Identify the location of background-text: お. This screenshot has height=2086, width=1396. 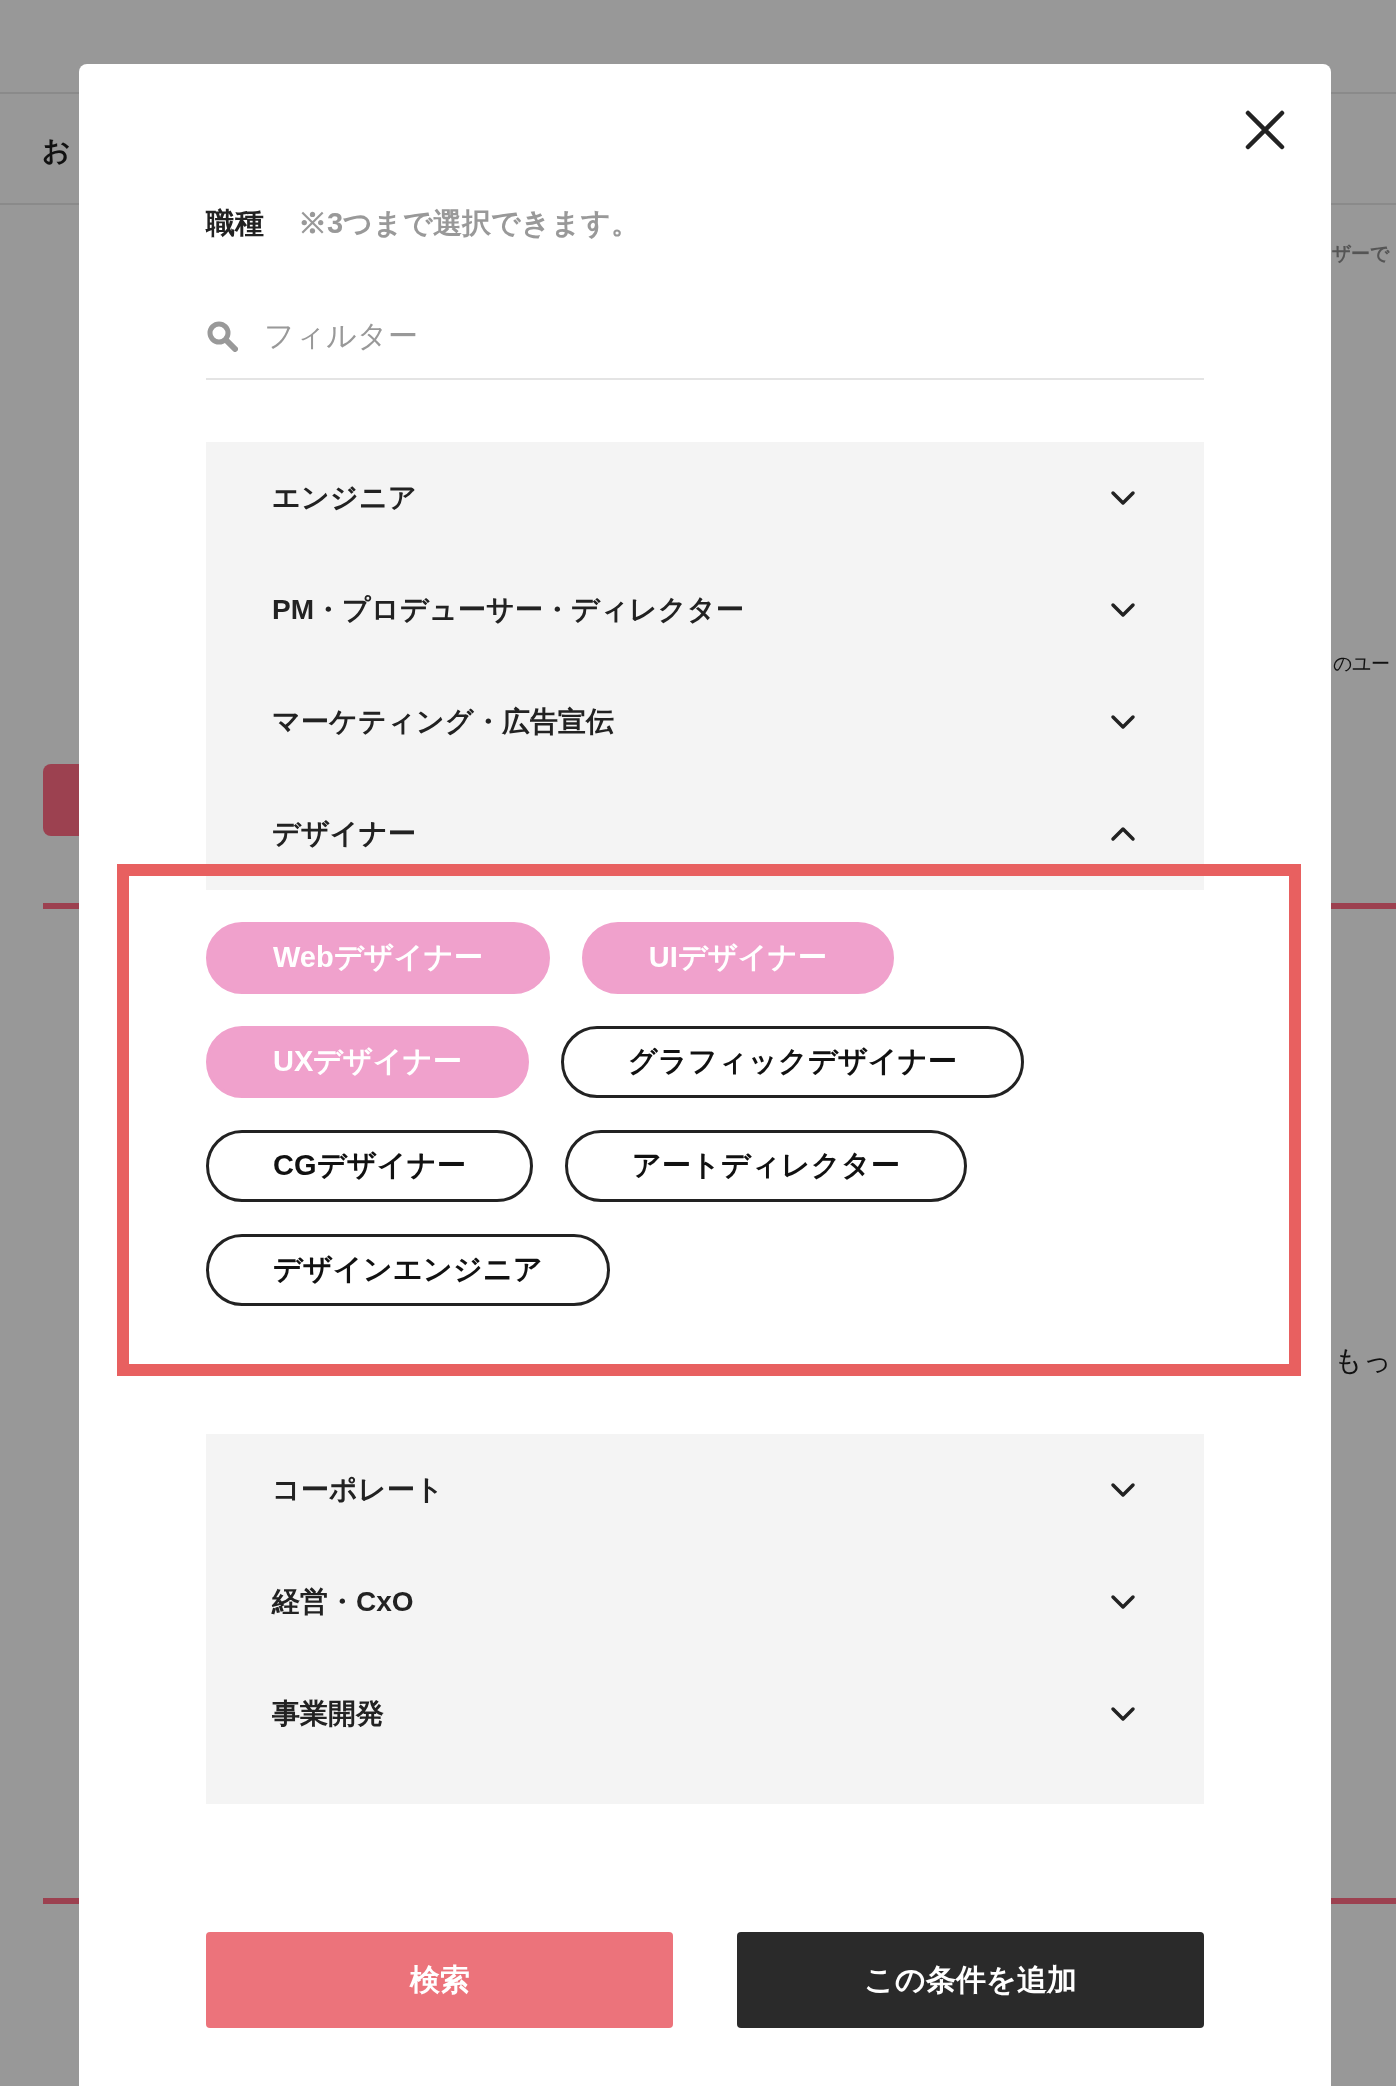
(56, 151).